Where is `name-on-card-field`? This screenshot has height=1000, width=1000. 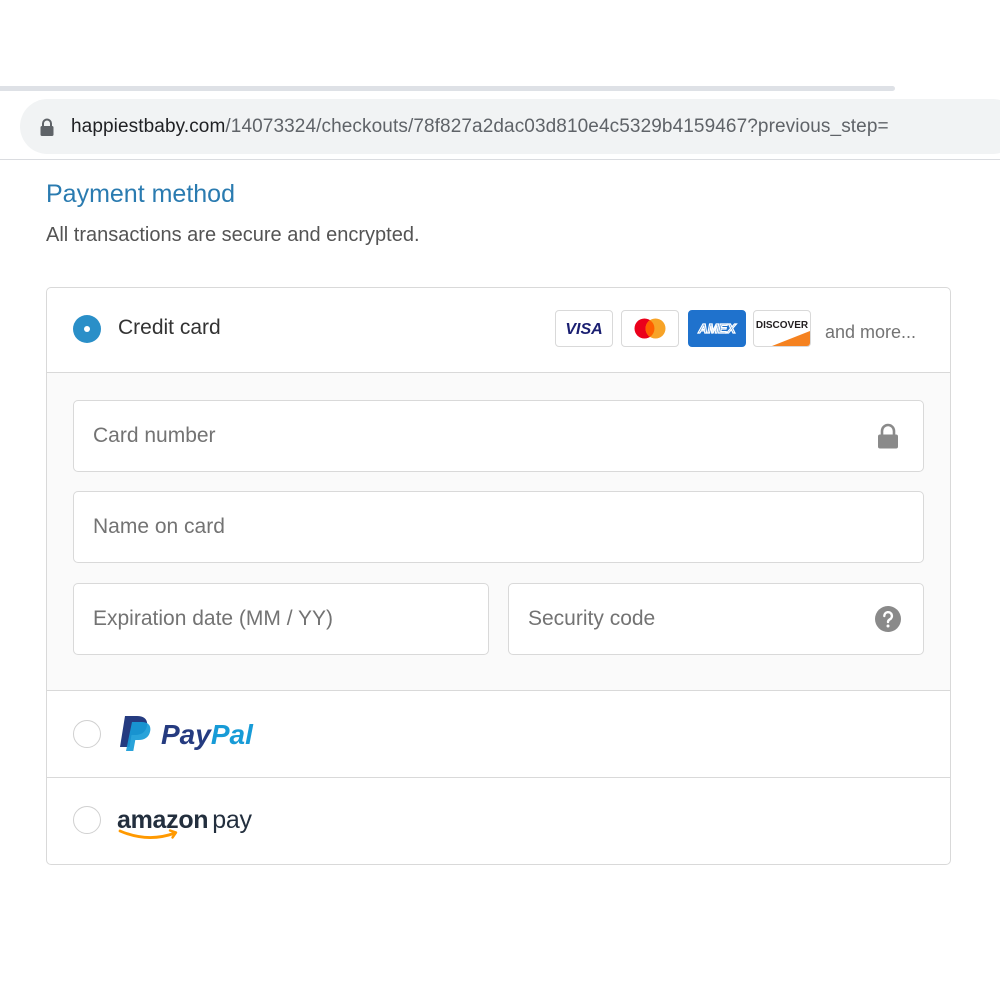 name-on-card-field is located at coordinates (498, 527).